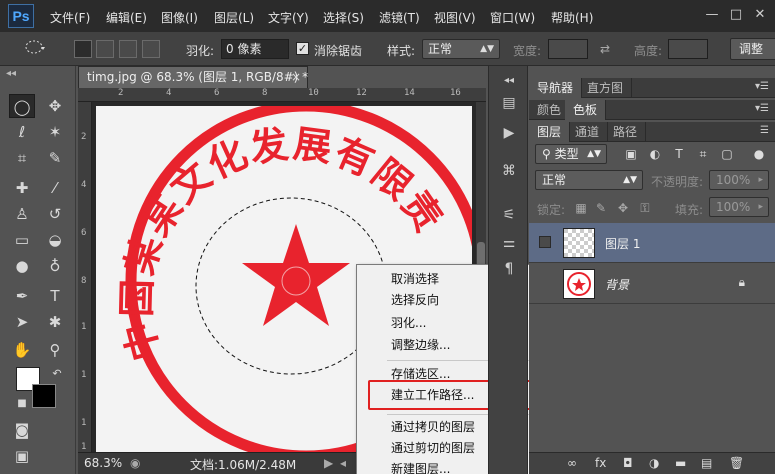  Describe the element at coordinates (623, 208) in the screenshot. I see `lock-position-icon: ✥` at that location.